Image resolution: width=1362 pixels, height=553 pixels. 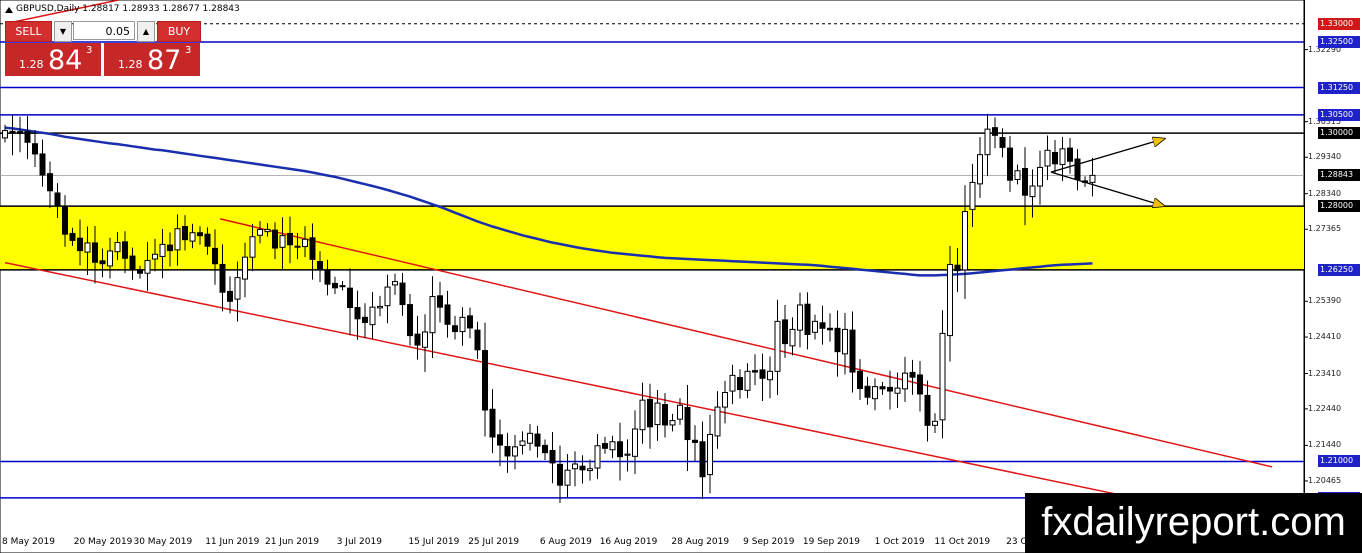 What do you see at coordinates (962, 542) in the screenshot?
I see `date-axis-label: 11 Oct 2019` at bounding box center [962, 542].